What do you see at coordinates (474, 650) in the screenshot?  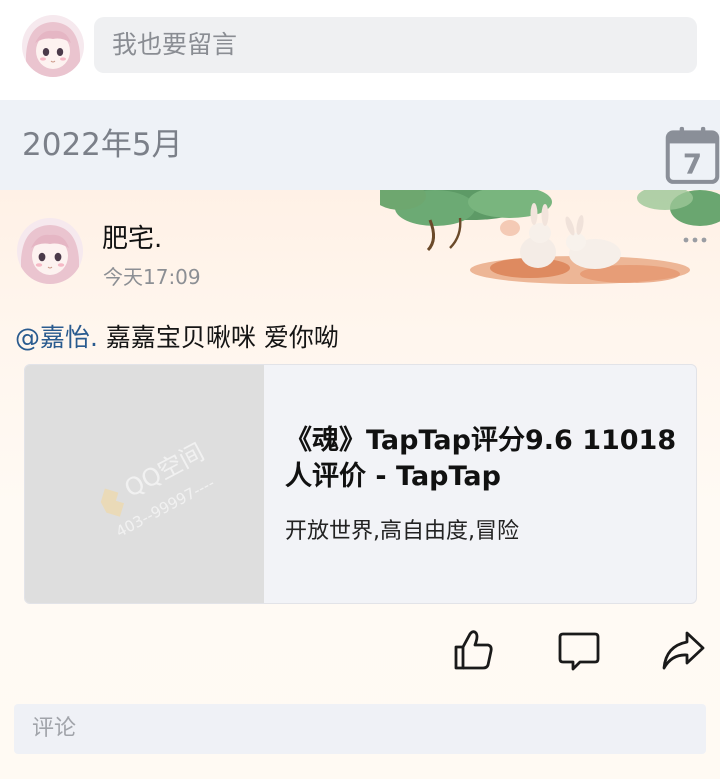 I see `thumbs-up-icon` at bounding box center [474, 650].